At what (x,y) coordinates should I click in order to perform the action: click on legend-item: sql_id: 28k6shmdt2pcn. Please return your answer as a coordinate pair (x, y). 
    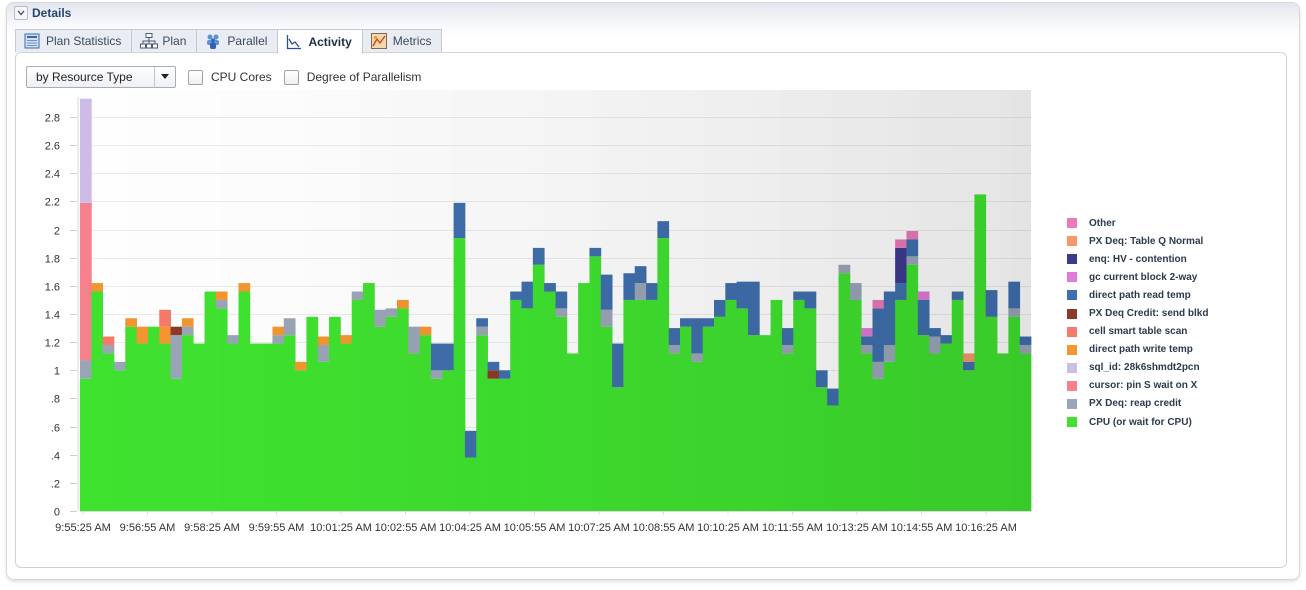
    Looking at the image, I should click on (1137, 368).